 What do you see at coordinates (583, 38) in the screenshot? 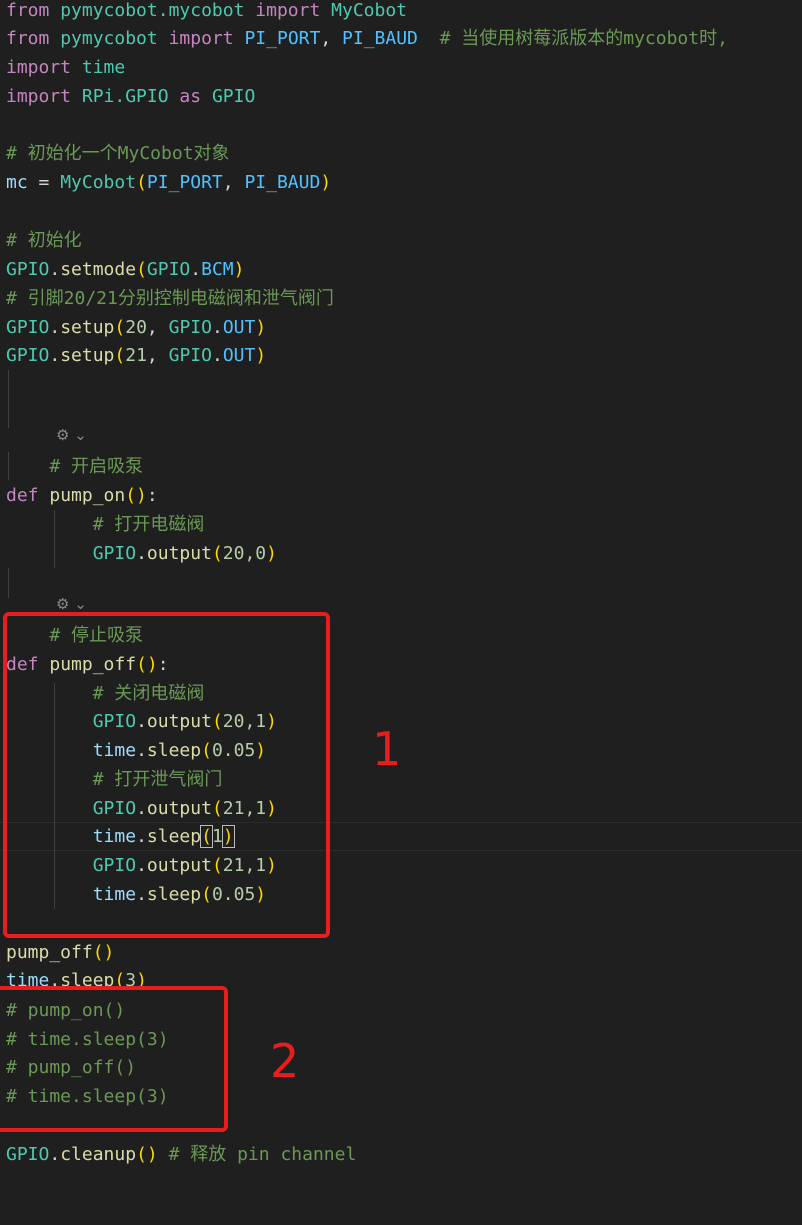
I see `comment: # 当使用树莓派版本的mycobot时,` at bounding box center [583, 38].